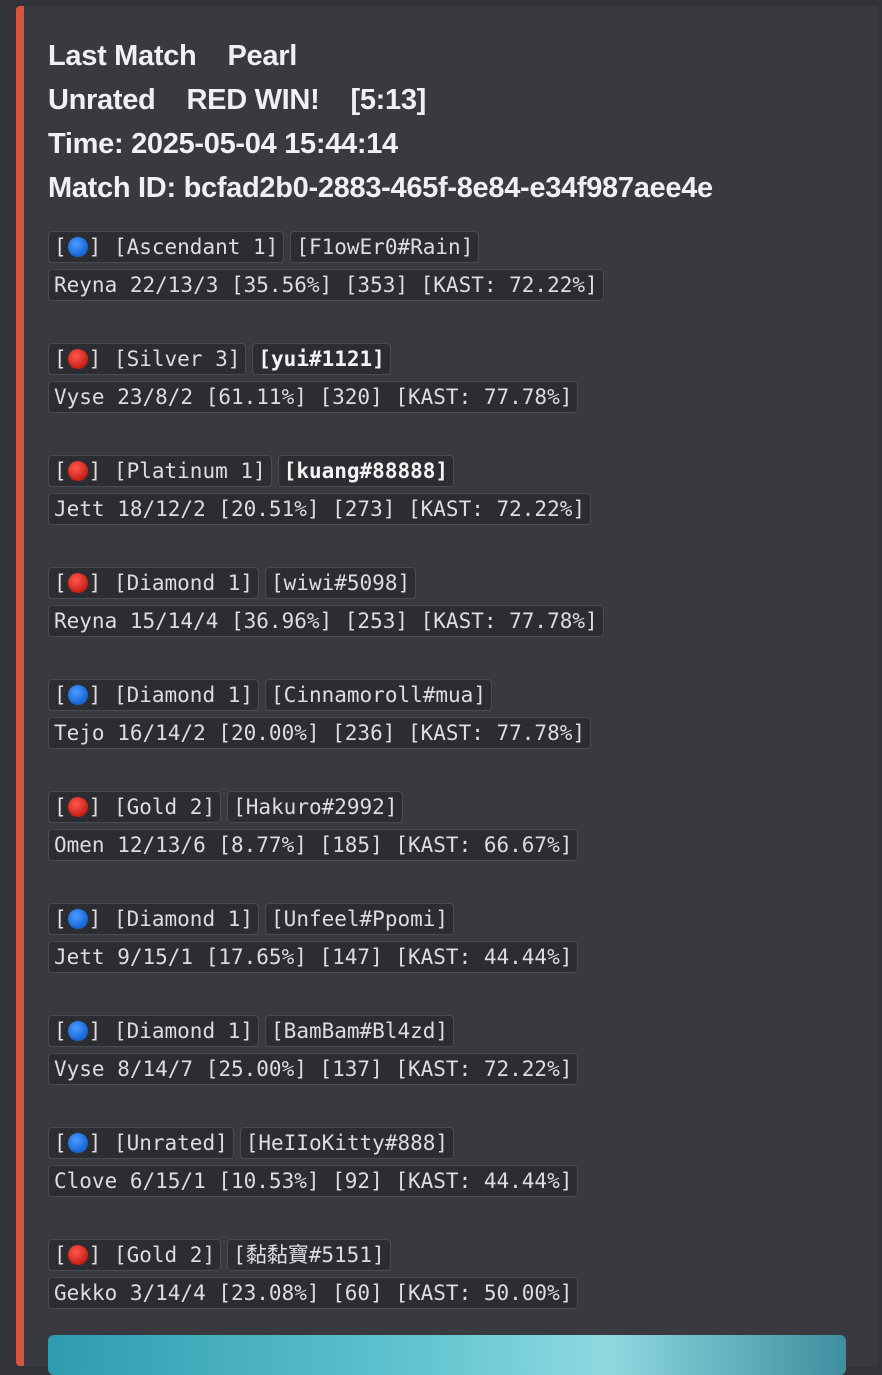 The width and height of the screenshot is (882, 1375). I want to click on last-match-label: Last Match, so click(122, 56).